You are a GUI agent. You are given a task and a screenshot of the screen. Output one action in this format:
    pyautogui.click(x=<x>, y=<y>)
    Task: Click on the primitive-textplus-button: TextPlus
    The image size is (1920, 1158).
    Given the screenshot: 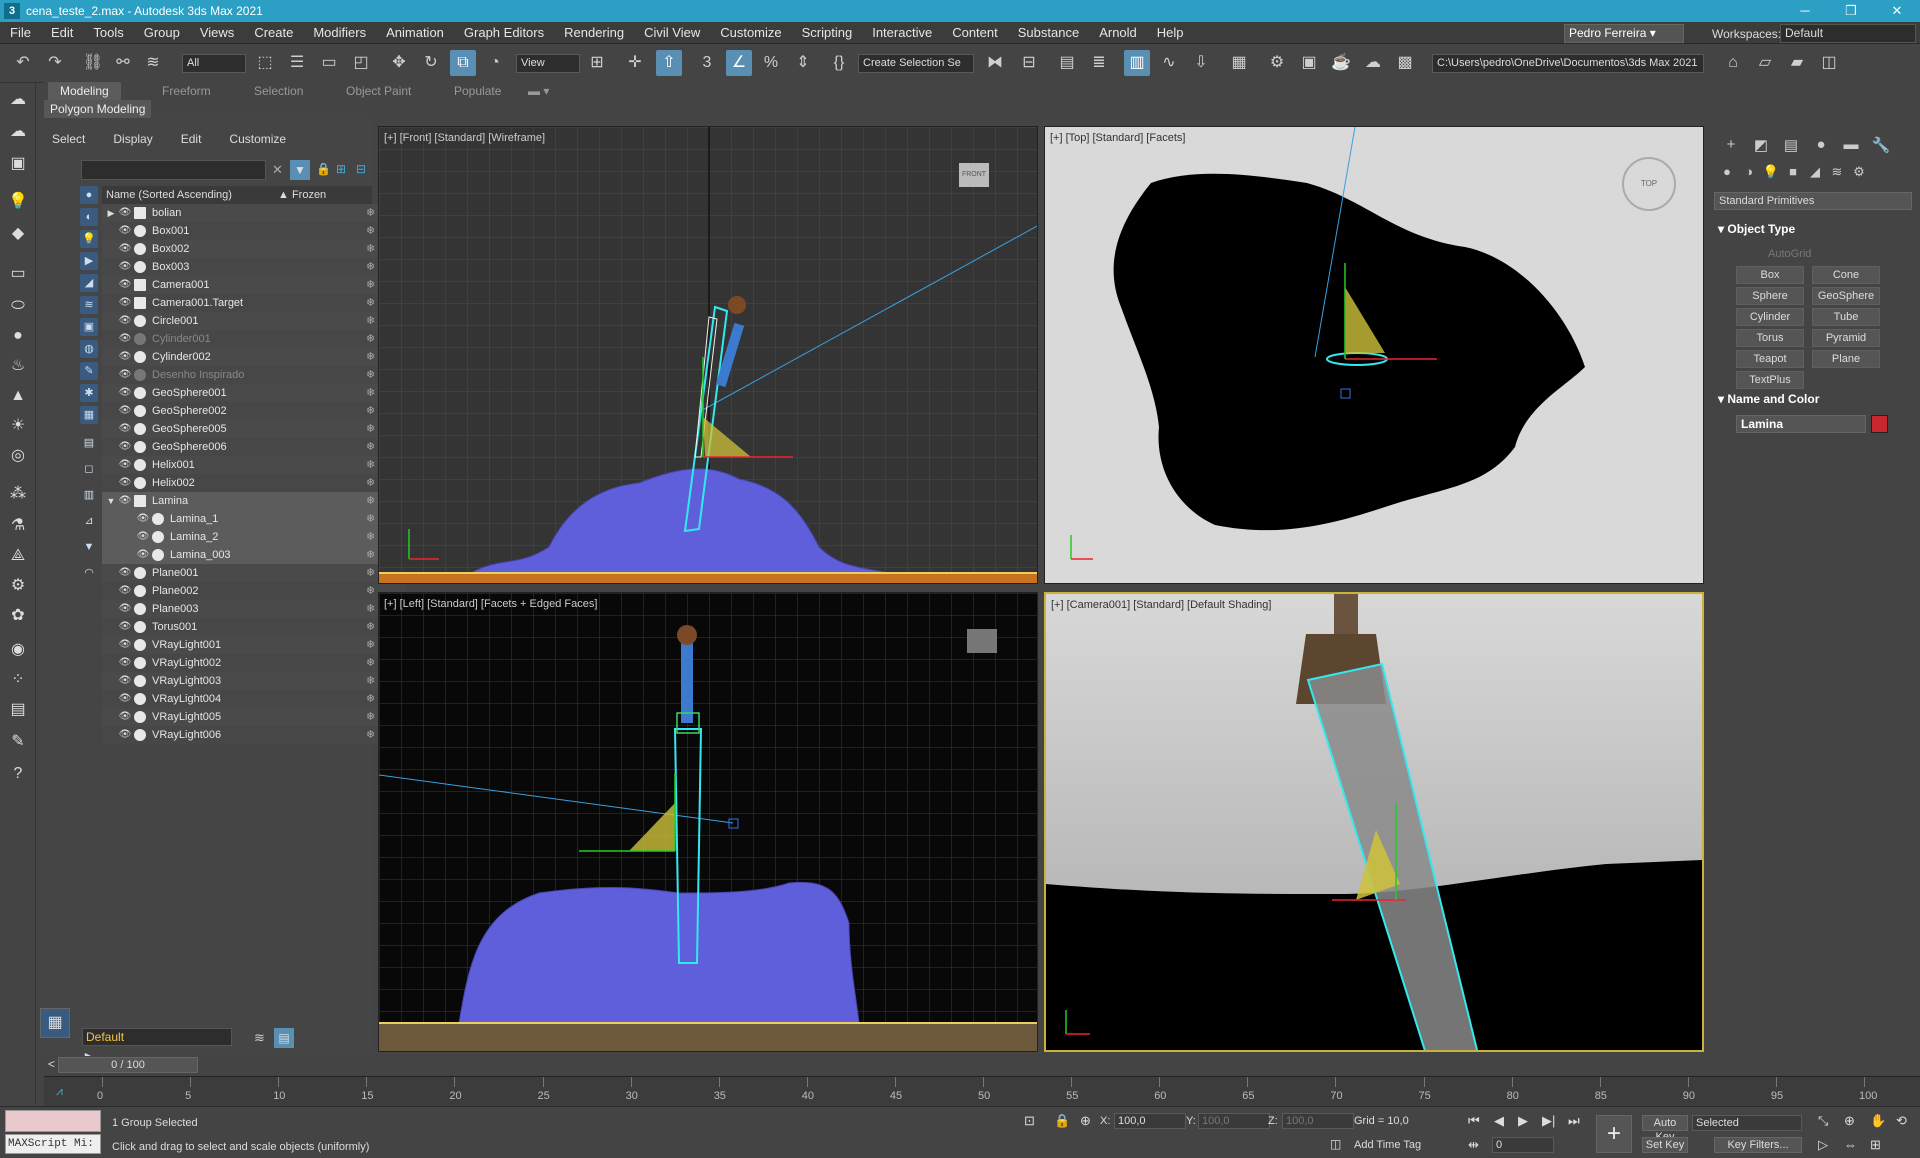 What is the action you would take?
    pyautogui.click(x=1770, y=380)
    